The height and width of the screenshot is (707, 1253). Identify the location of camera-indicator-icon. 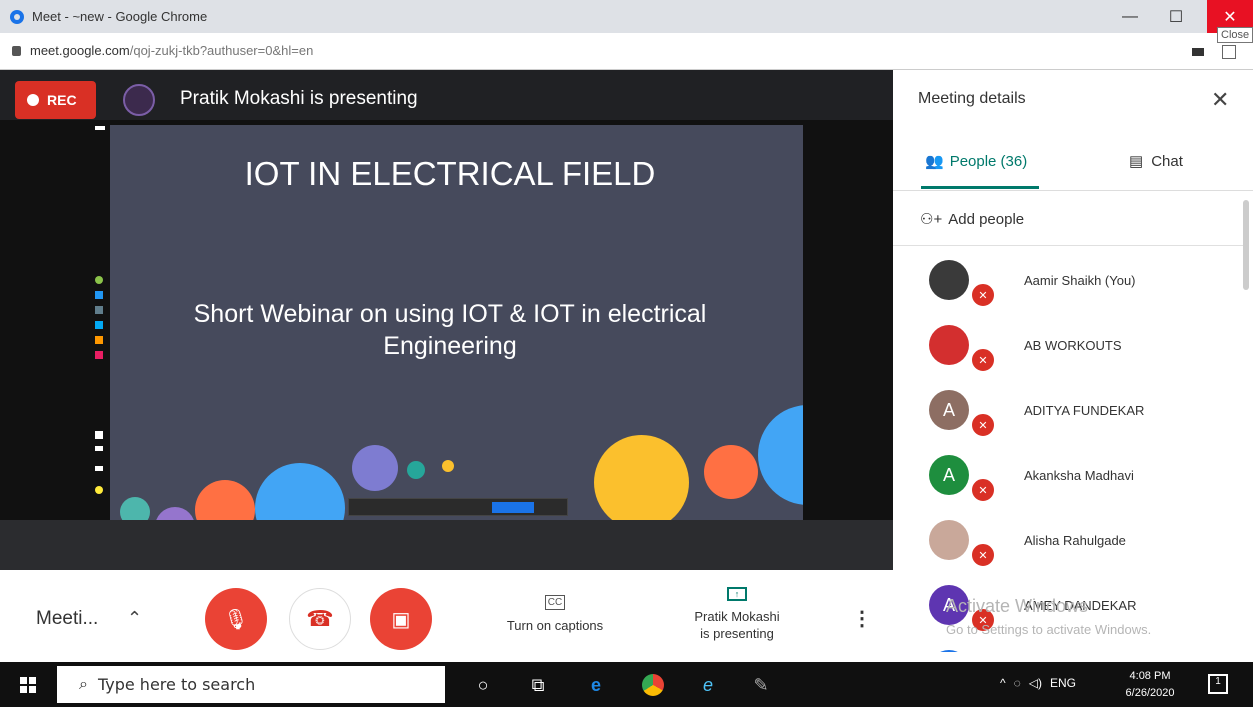
(1198, 52).